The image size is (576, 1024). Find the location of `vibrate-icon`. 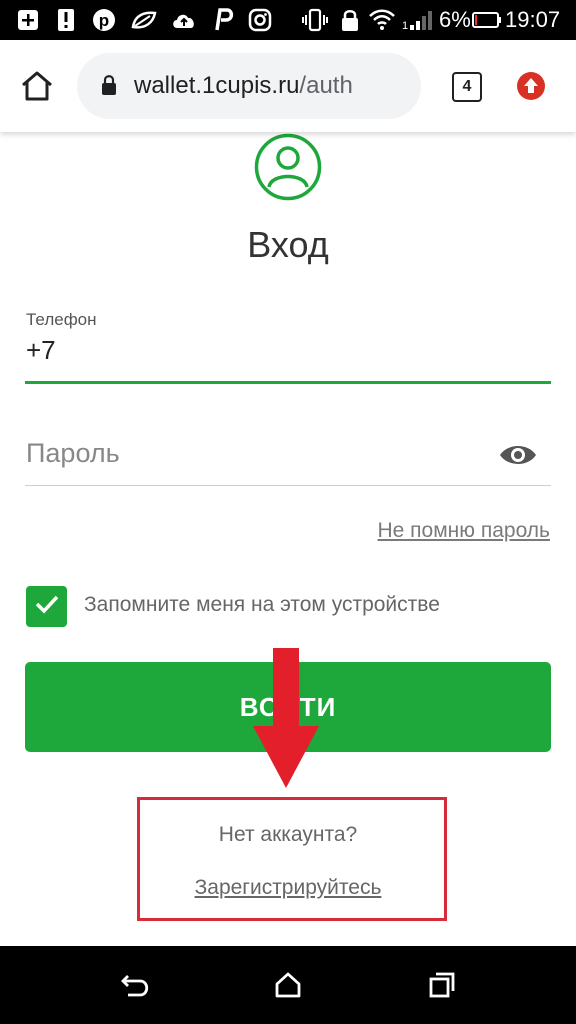

vibrate-icon is located at coordinates (315, 20).